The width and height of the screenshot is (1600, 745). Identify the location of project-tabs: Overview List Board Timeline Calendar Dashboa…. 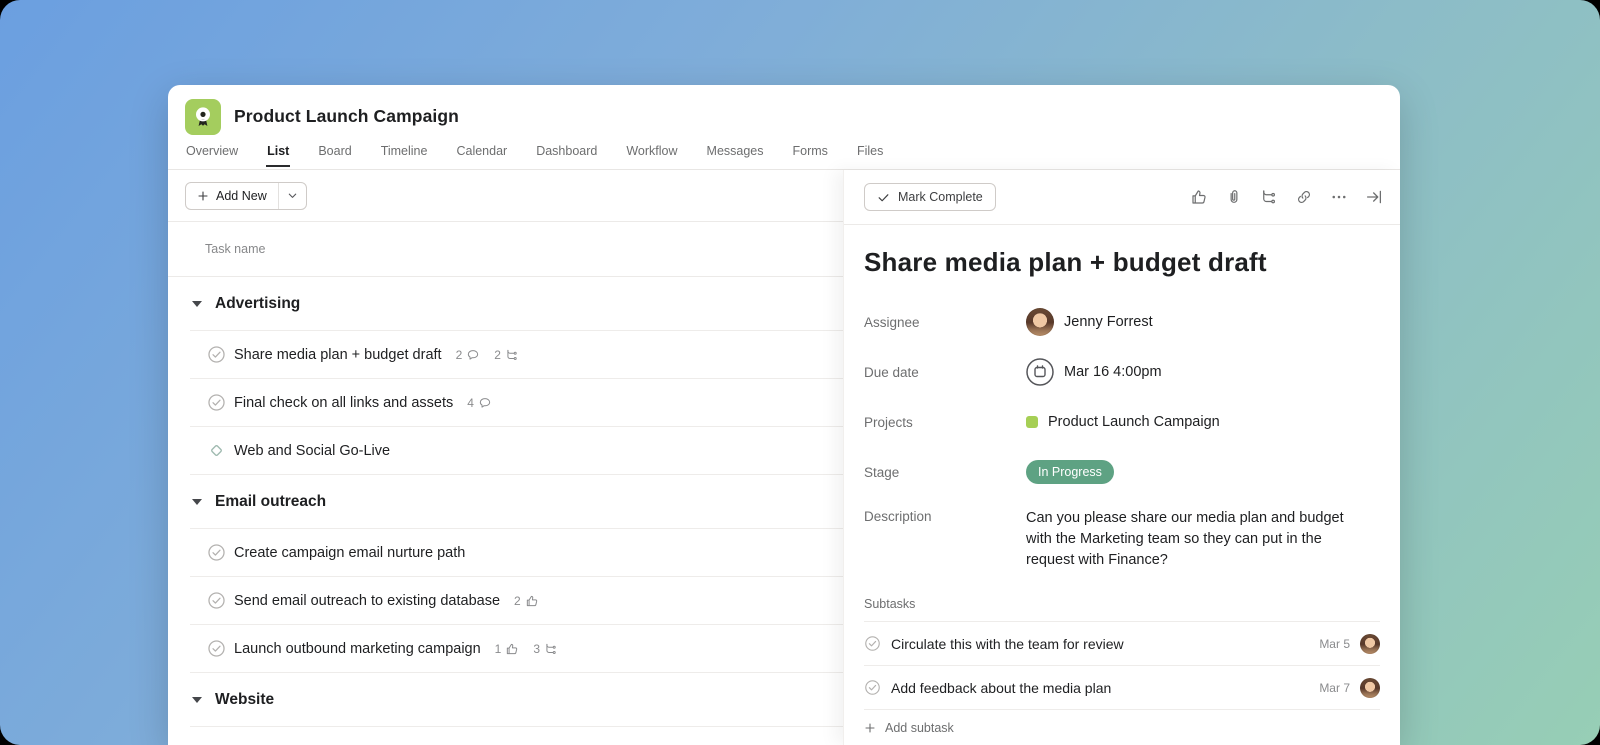
(784, 155).